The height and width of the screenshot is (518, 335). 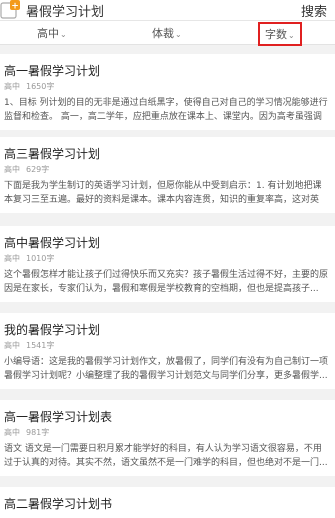 I want to click on result-meta: 高中 629字, so click(x=29, y=169).